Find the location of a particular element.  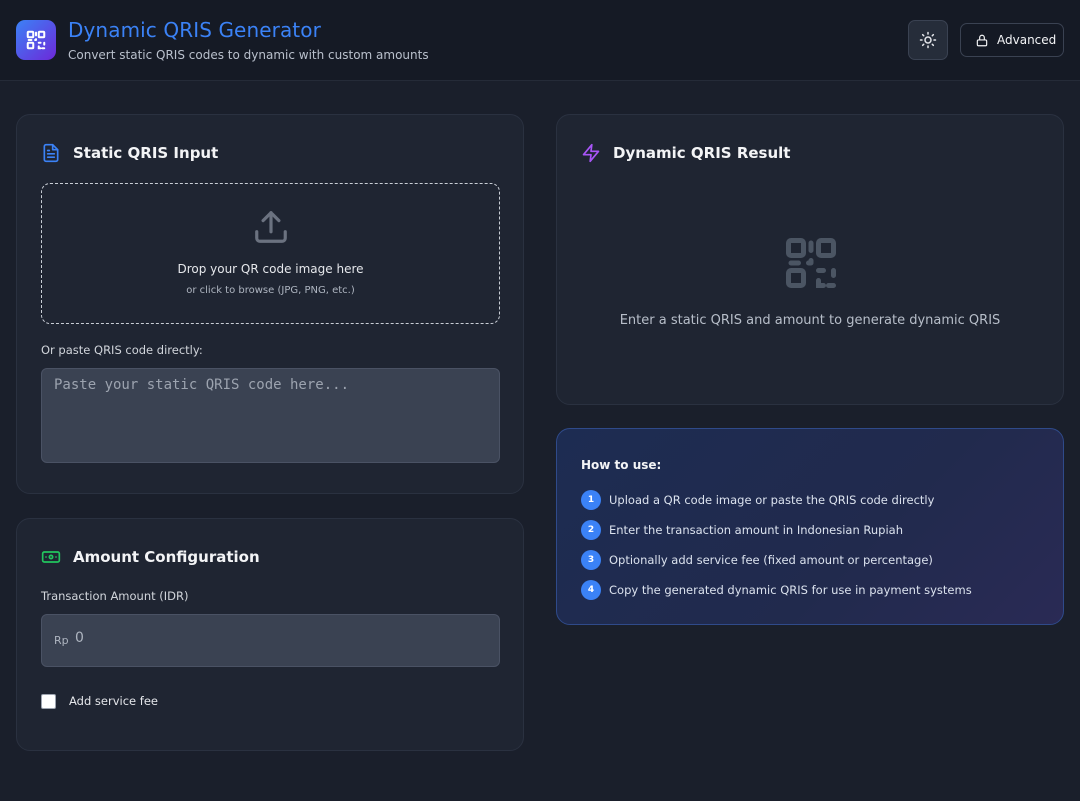

advanced-label: Advanced is located at coordinates (1027, 40).